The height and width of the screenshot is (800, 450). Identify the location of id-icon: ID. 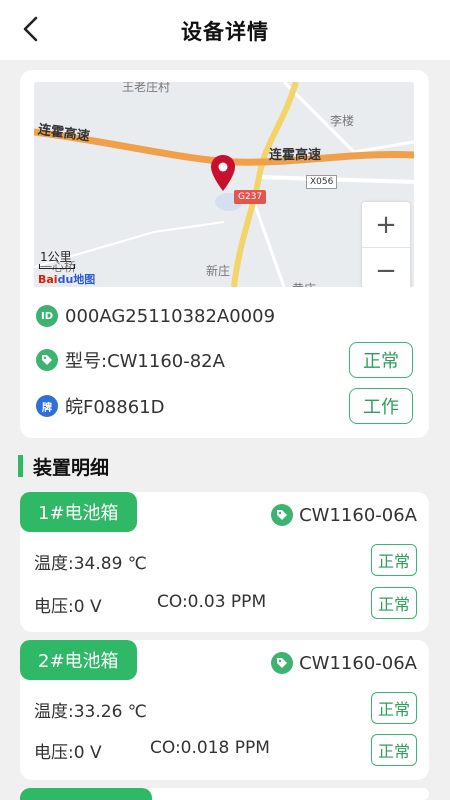
(47, 316).